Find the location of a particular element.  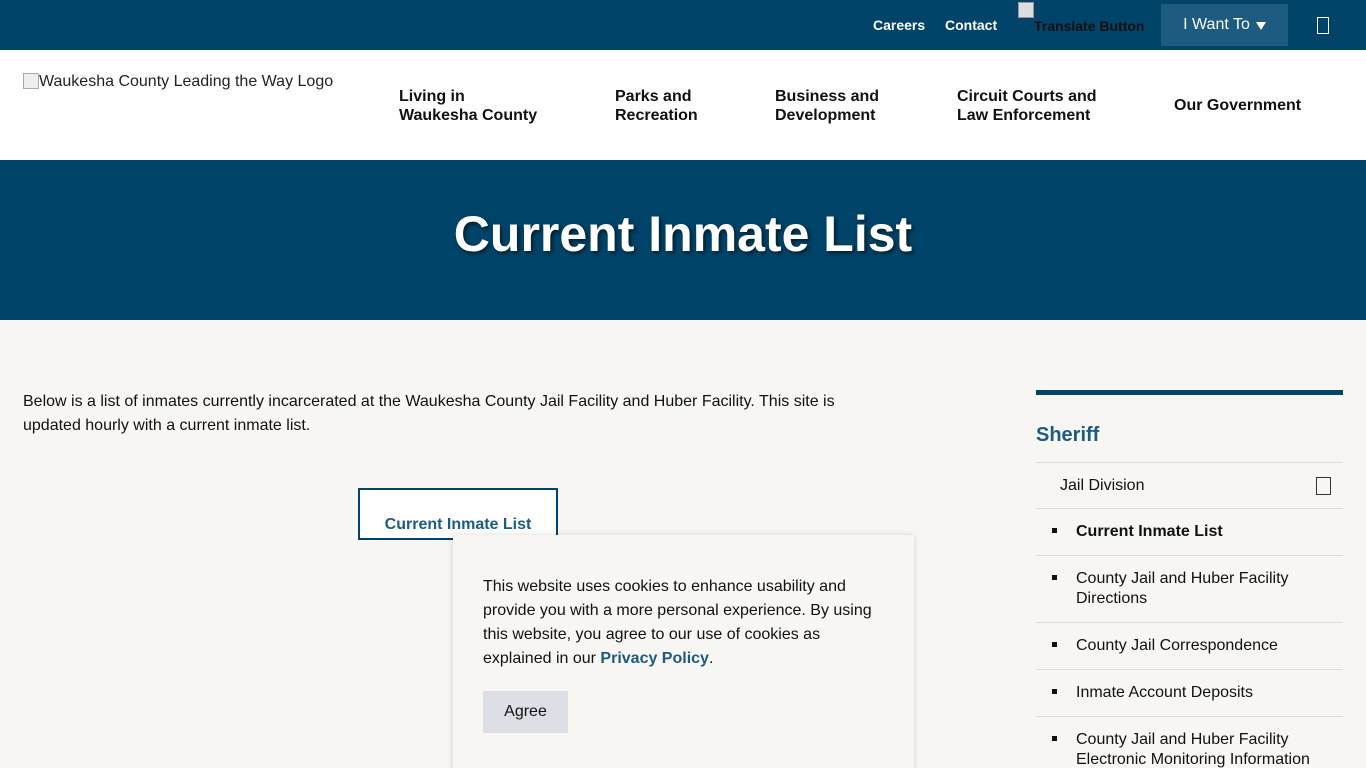

current-inmate-list-button: Current Inmate List is located at coordinates (458, 514).